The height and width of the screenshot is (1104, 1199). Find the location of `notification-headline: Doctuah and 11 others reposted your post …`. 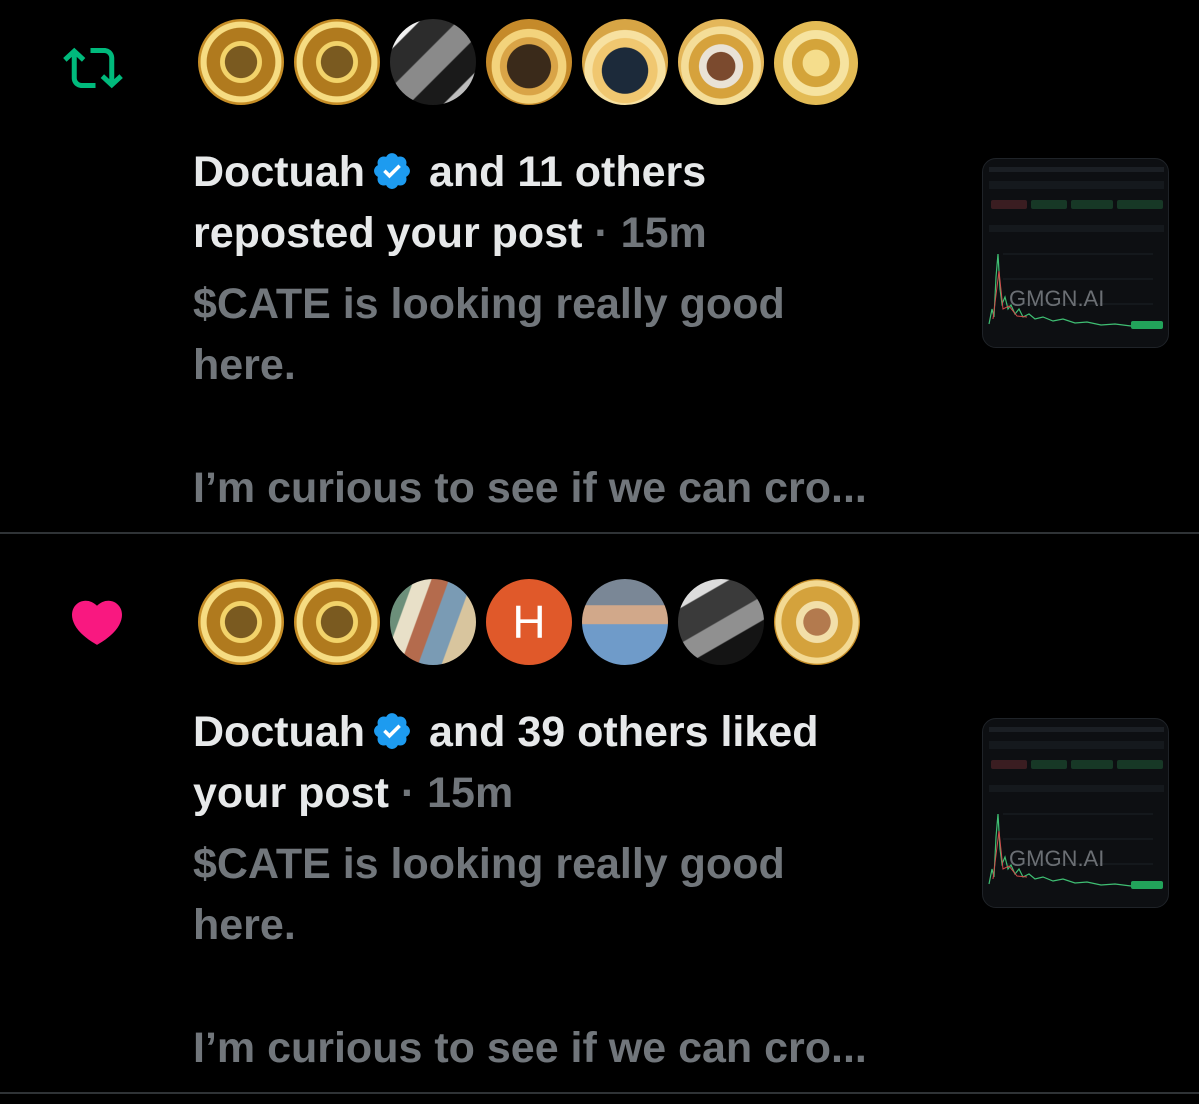

notification-headline: Doctuah and 11 others reposted your post … is located at coordinates (450, 202).